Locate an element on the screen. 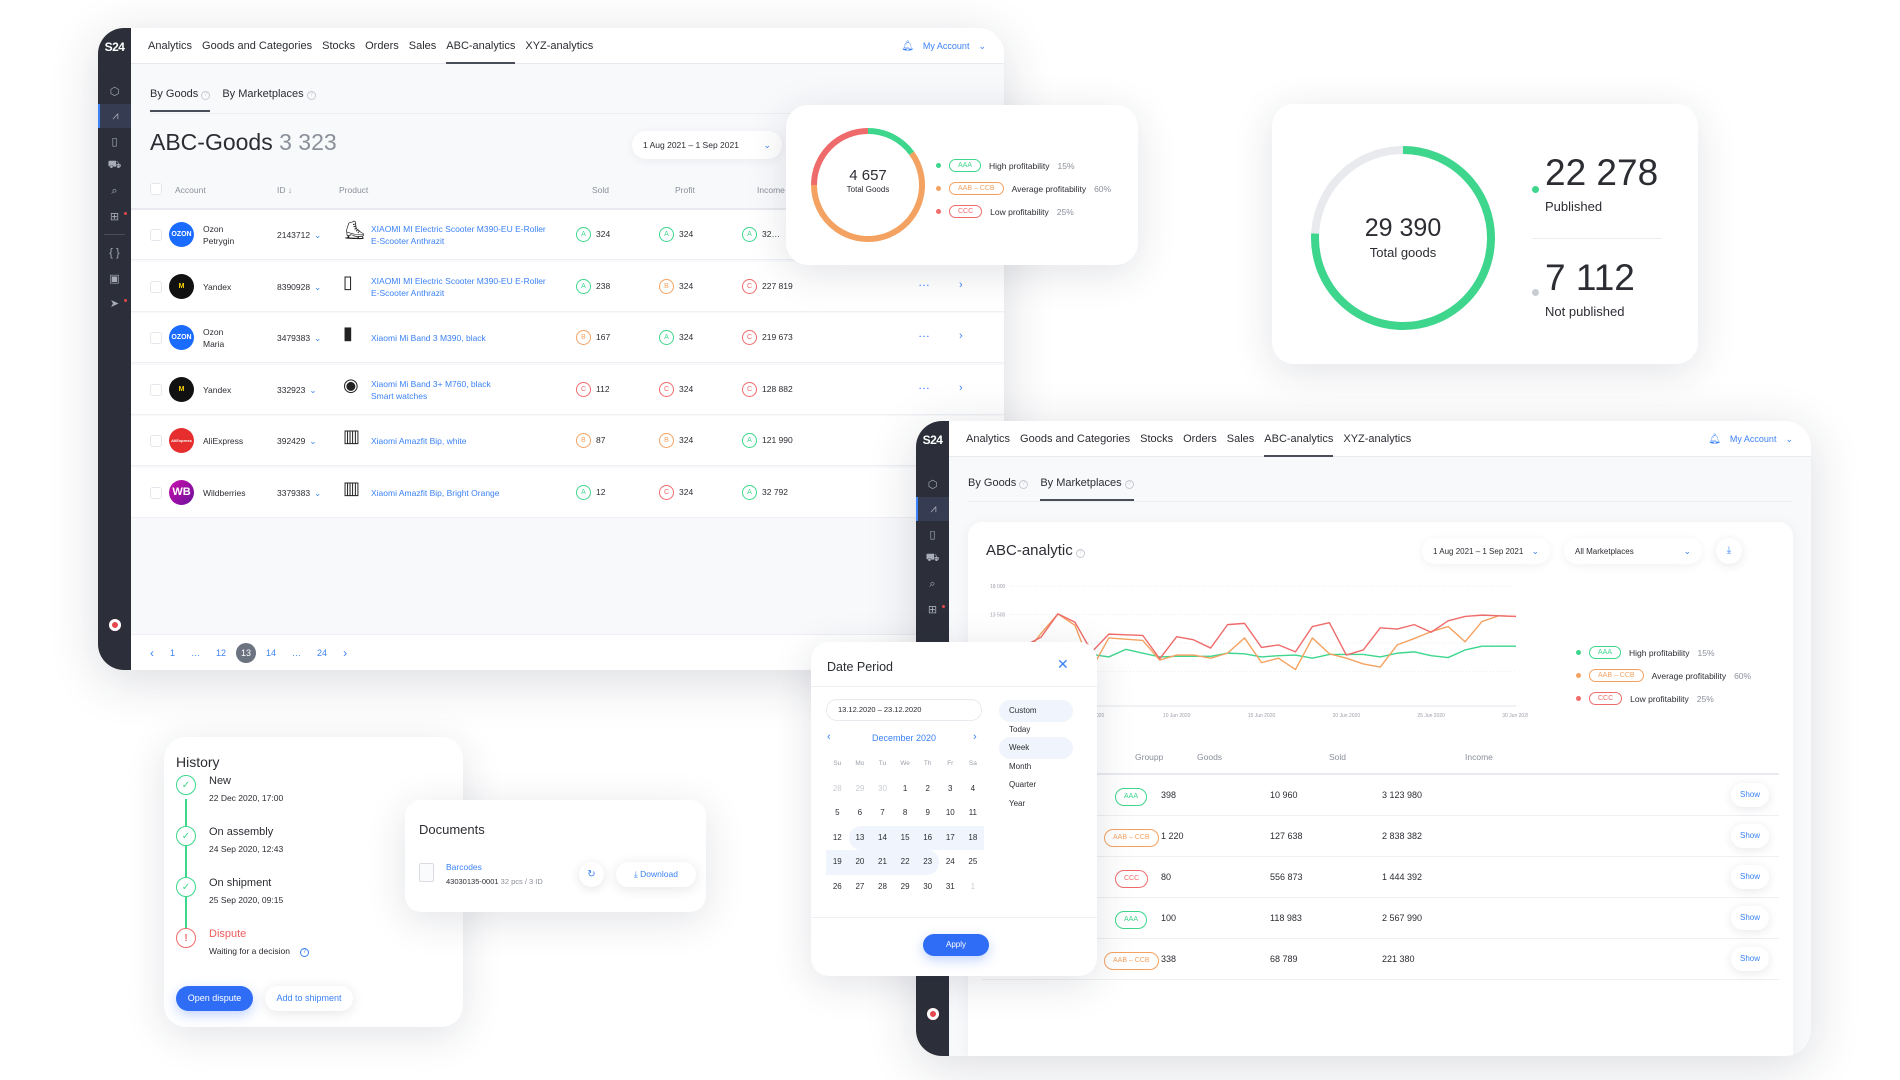 The image size is (1900, 1080). preset-year: Year is located at coordinates (1036, 804).